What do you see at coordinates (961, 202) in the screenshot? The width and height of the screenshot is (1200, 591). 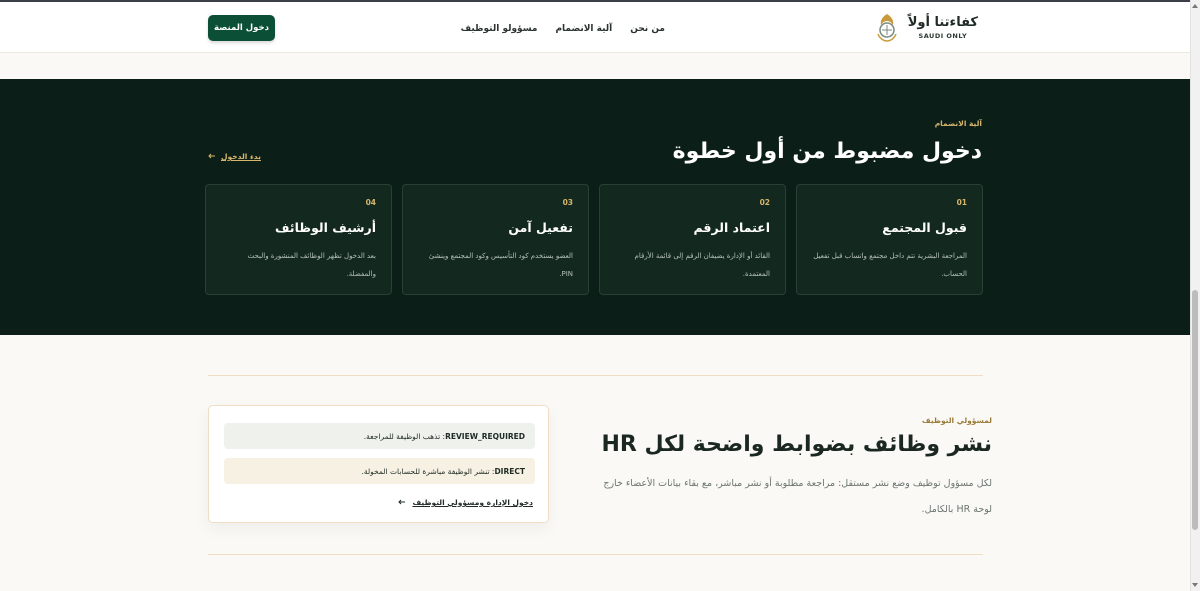 I see `step-number: 01` at bounding box center [961, 202].